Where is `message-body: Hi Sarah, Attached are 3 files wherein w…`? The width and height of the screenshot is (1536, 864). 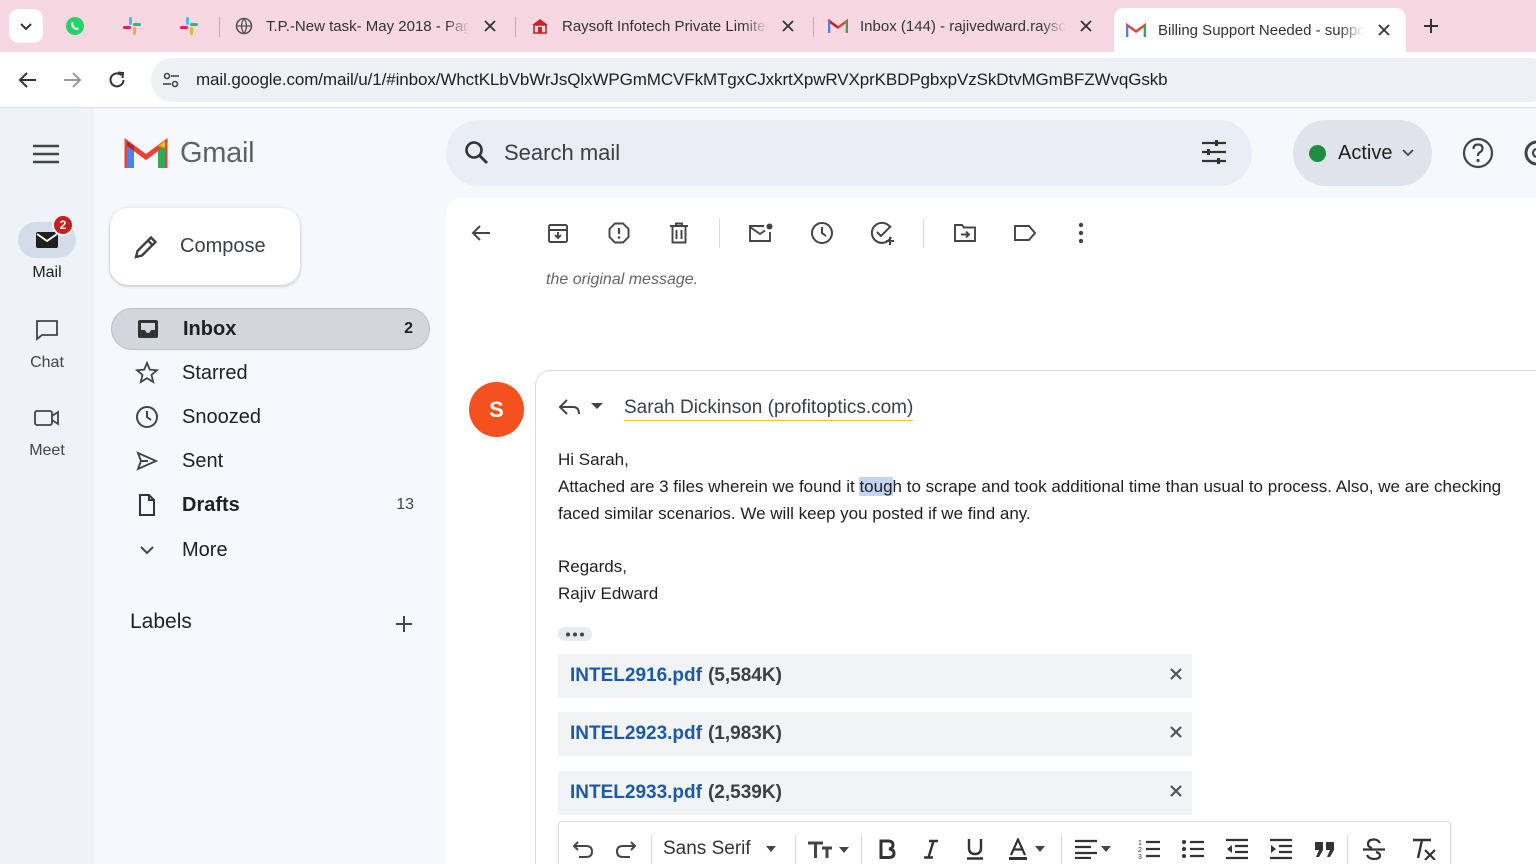
message-body: Hi Sarah, Attached are 3 files wherein w… is located at coordinates (1047, 526).